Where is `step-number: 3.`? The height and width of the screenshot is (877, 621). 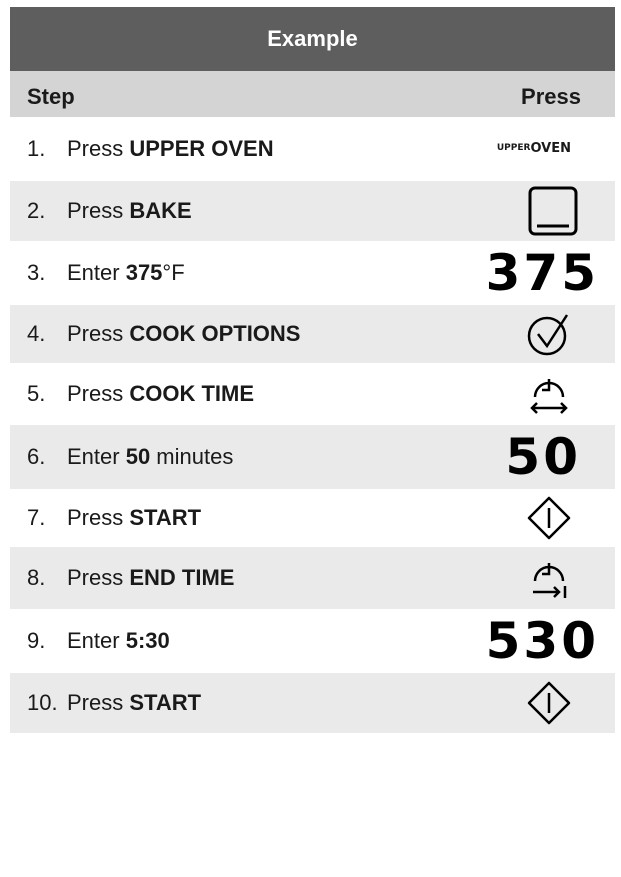
step-number: 3. is located at coordinates (36, 272).